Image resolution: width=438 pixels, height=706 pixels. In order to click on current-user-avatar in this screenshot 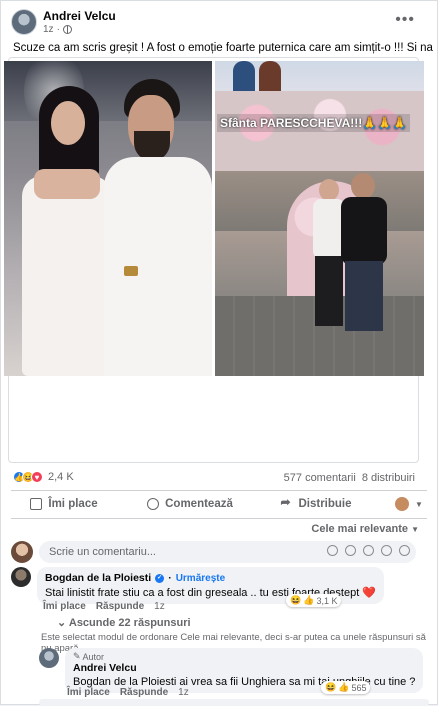, I will do `click(22, 552)`.